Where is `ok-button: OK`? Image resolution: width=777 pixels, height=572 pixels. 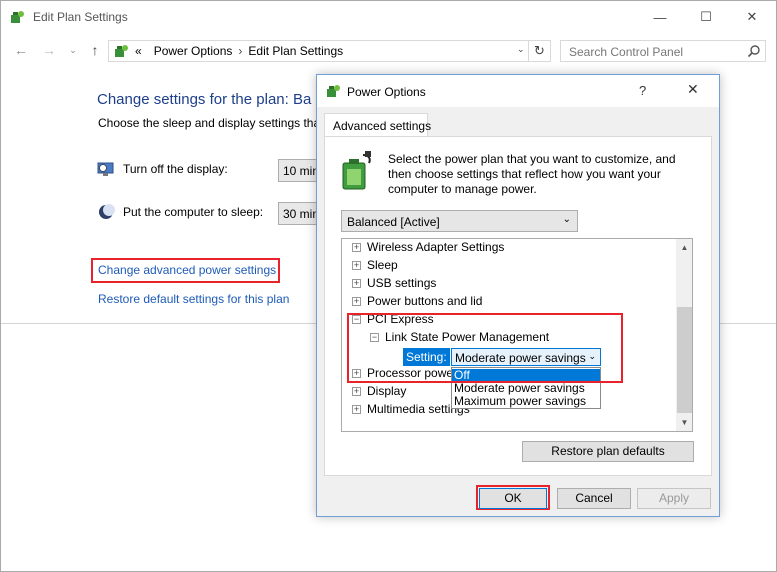
ok-button: OK is located at coordinates (513, 498).